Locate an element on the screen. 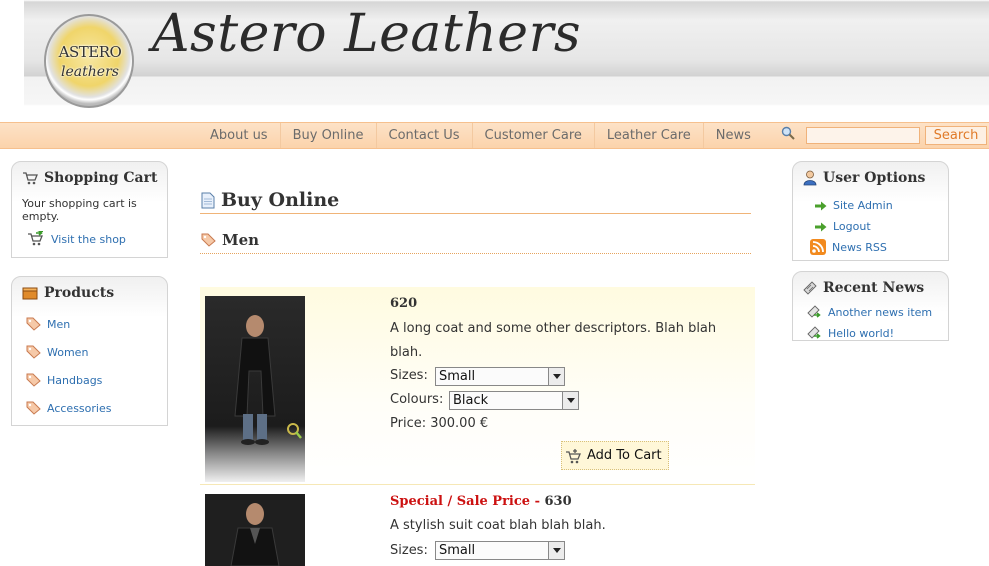 This screenshot has height=566, width=989. user-options-title: User Options is located at coordinates (864, 178).